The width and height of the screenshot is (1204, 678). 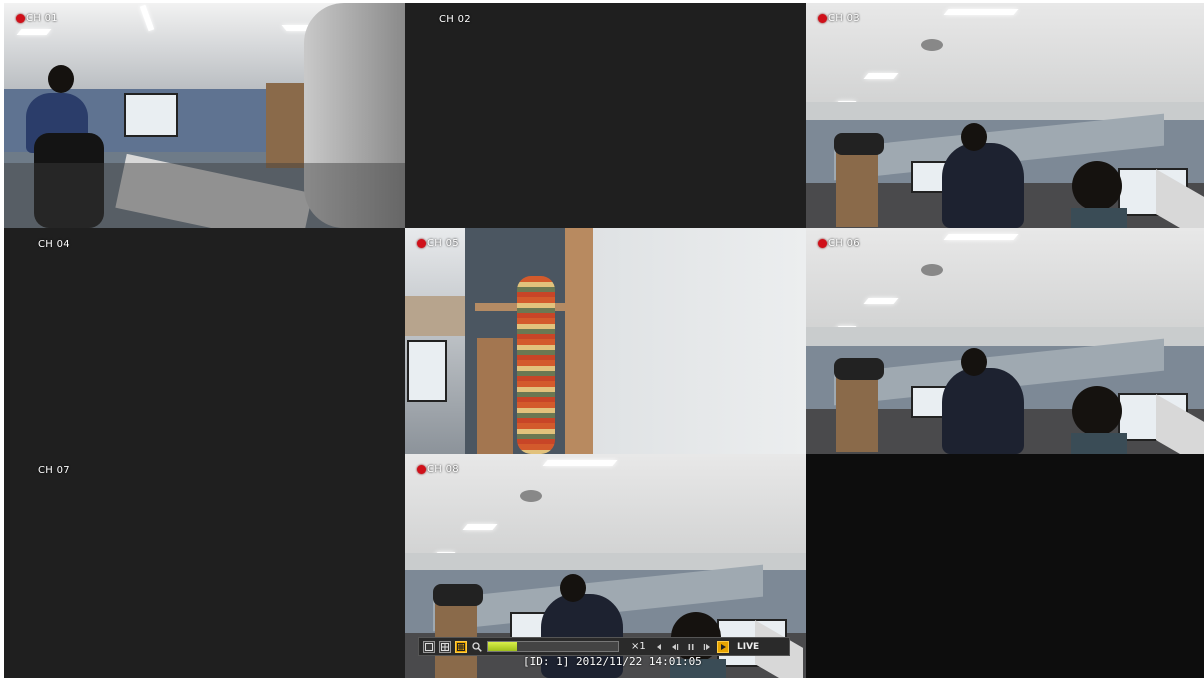 What do you see at coordinates (204, 566) in the screenshot?
I see `channel-tile-07: CH 07` at bounding box center [204, 566].